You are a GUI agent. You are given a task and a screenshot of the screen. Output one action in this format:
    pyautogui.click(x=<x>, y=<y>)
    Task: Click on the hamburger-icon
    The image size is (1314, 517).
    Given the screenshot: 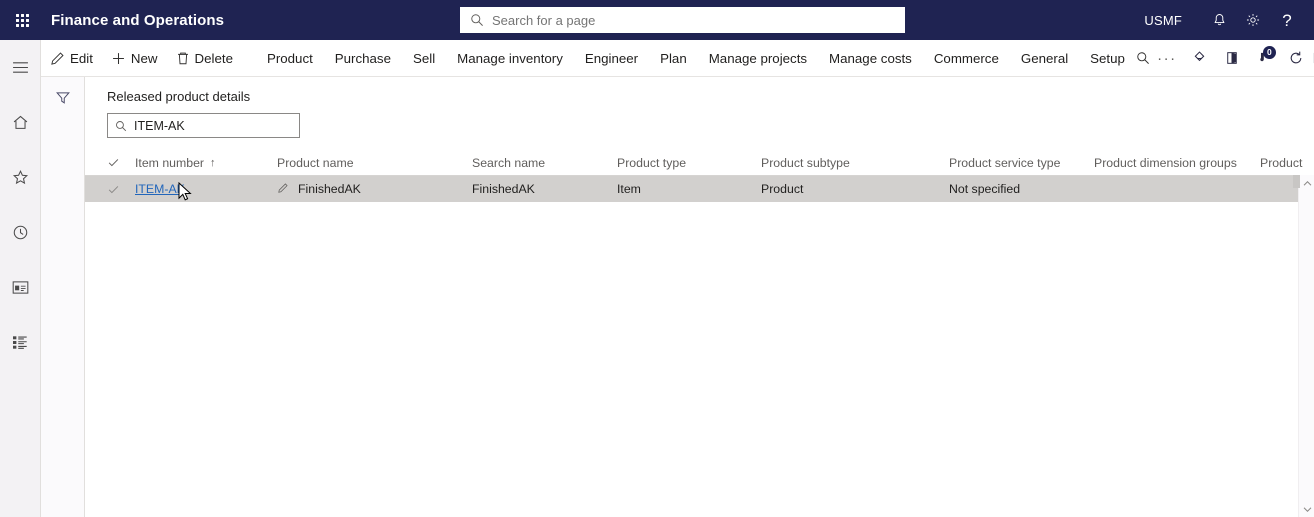 What is the action you would take?
    pyautogui.click(x=20, y=67)
    